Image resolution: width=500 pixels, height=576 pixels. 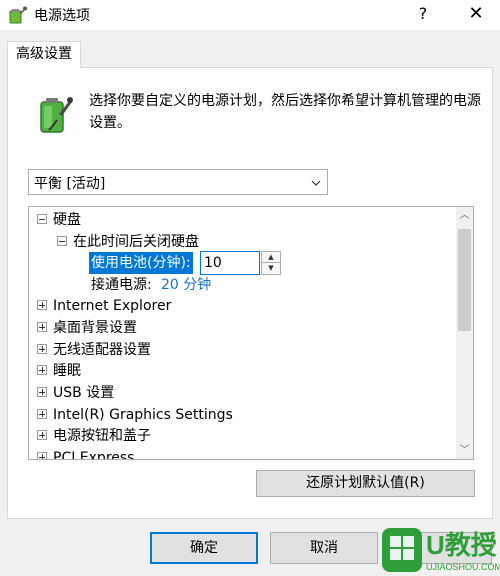 What do you see at coordinates (365, 483) in the screenshot?
I see `restore-defaults-button: 还原计划默认值(R)` at bounding box center [365, 483].